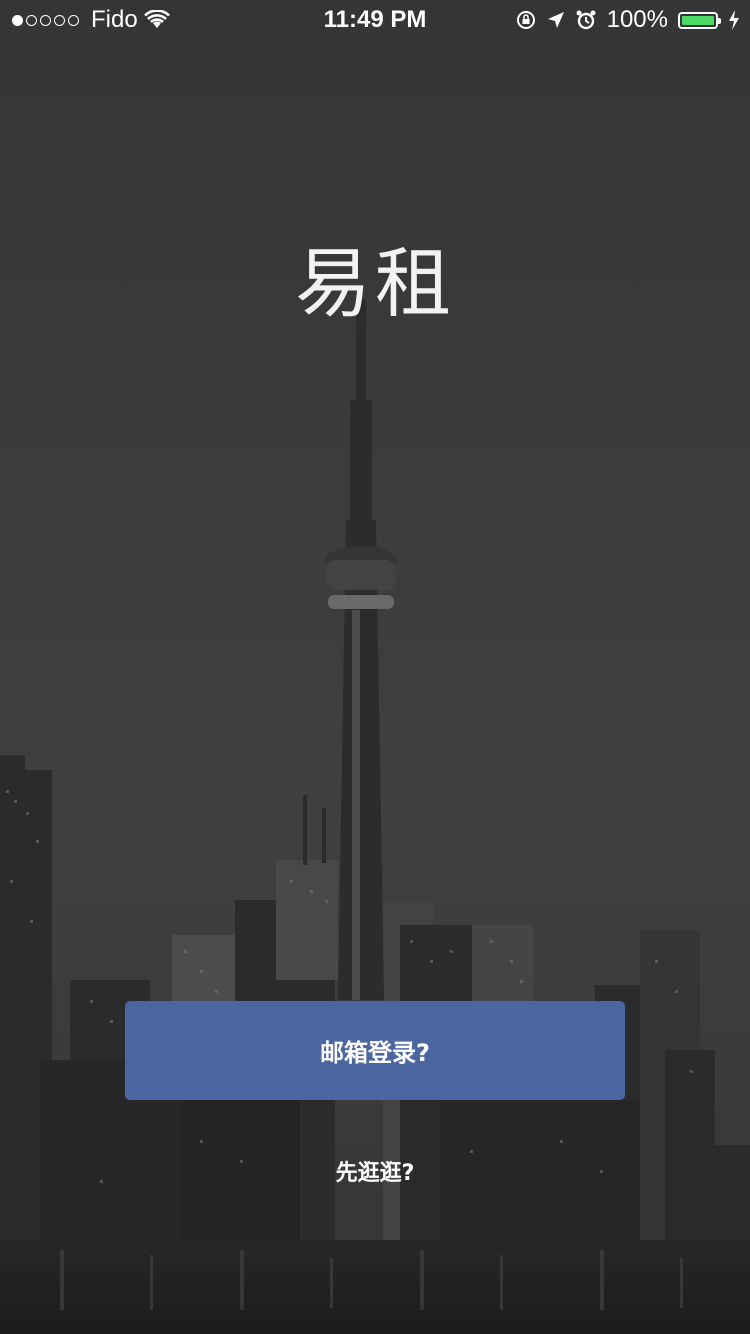 Image resolution: width=750 pixels, height=1334 pixels. I want to click on battery-percent: 100%, so click(637, 19).